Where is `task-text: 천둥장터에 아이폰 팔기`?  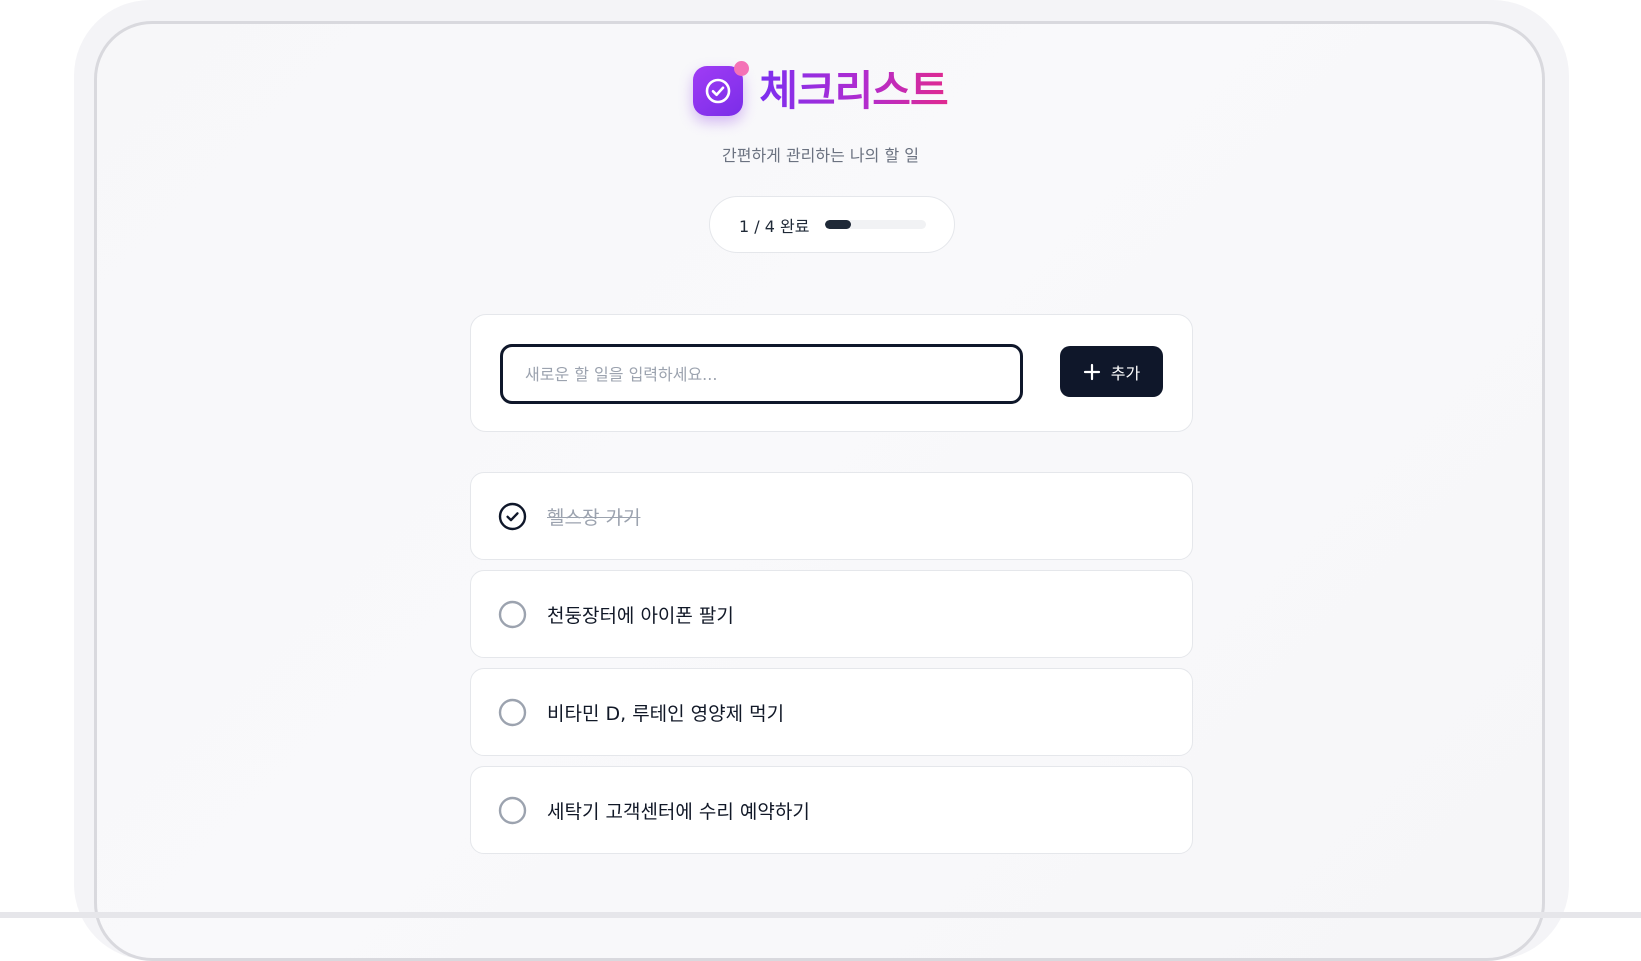 task-text: 천둥장터에 아이폰 팔기 is located at coordinates (640, 615).